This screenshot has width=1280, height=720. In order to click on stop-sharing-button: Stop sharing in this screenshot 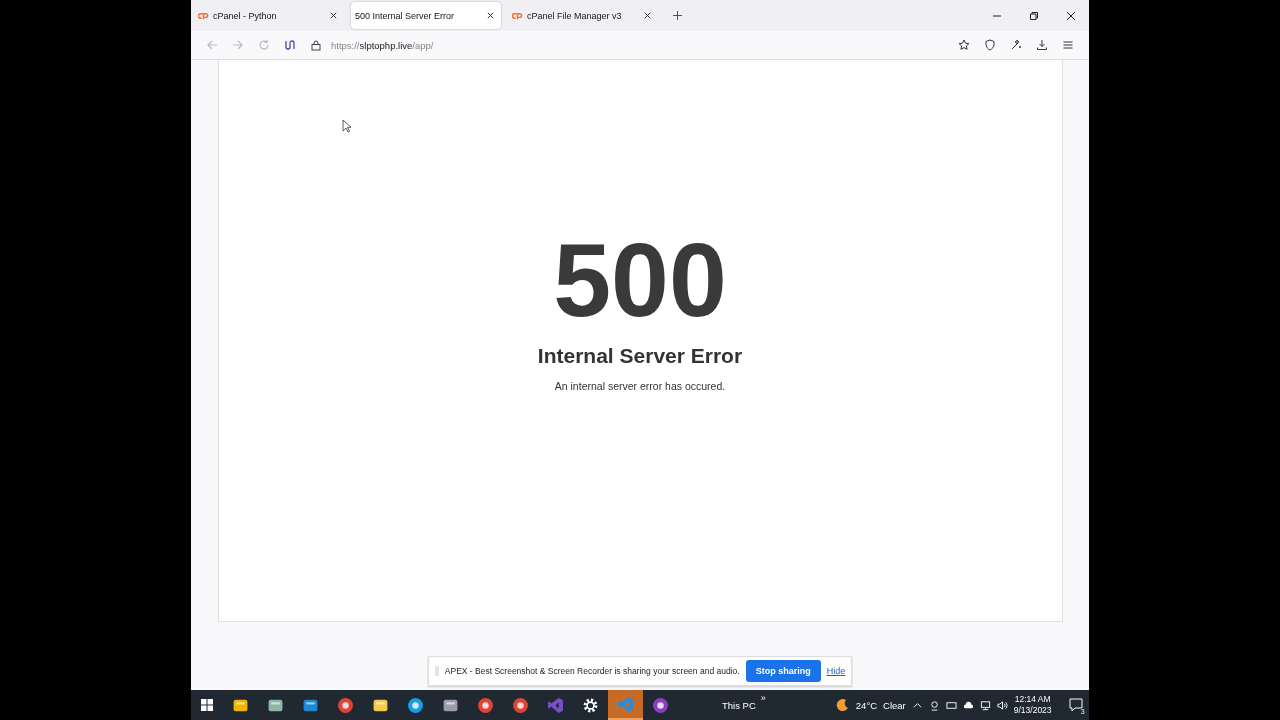, I will do `click(783, 671)`.